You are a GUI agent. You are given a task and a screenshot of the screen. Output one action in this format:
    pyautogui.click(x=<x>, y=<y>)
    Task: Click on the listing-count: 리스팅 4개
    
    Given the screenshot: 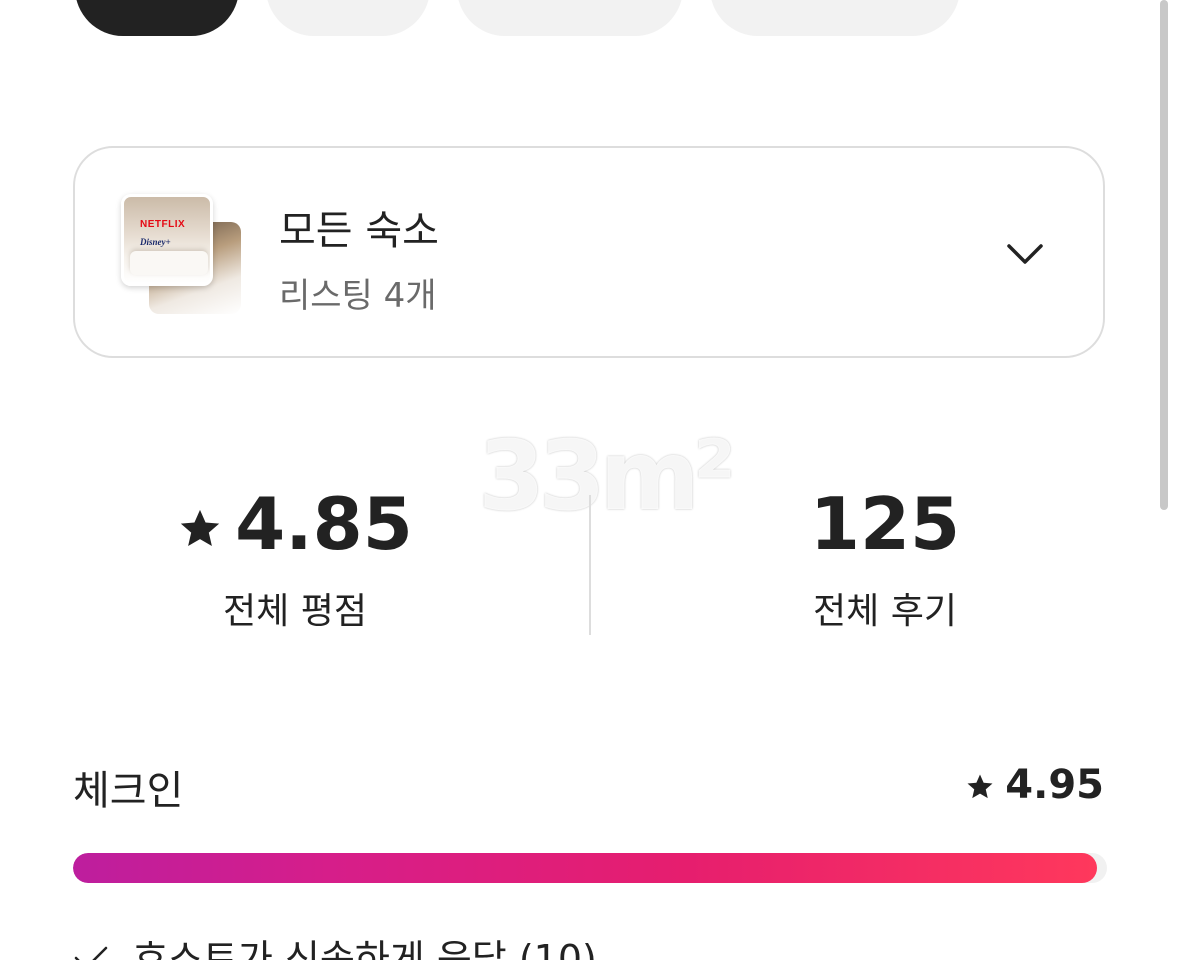 What is the action you would take?
    pyautogui.click(x=358, y=296)
    